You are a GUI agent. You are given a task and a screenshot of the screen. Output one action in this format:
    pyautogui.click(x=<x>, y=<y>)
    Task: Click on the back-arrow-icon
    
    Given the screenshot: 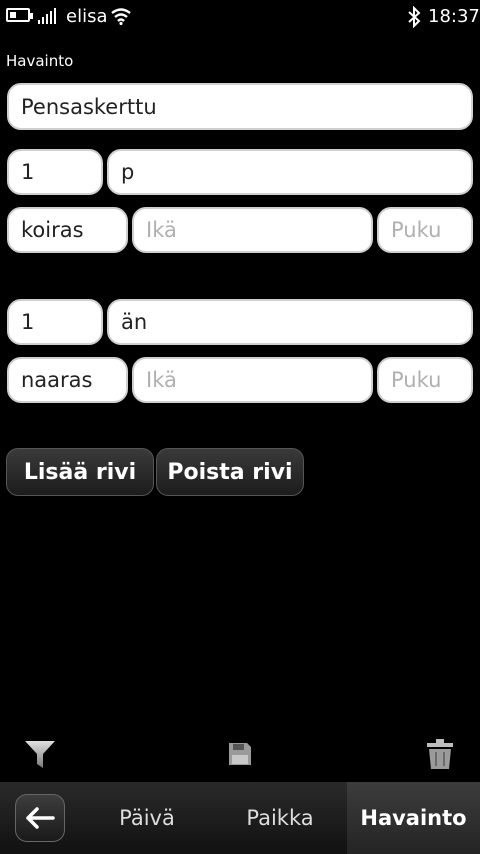 What is the action you would take?
    pyautogui.click(x=40, y=818)
    